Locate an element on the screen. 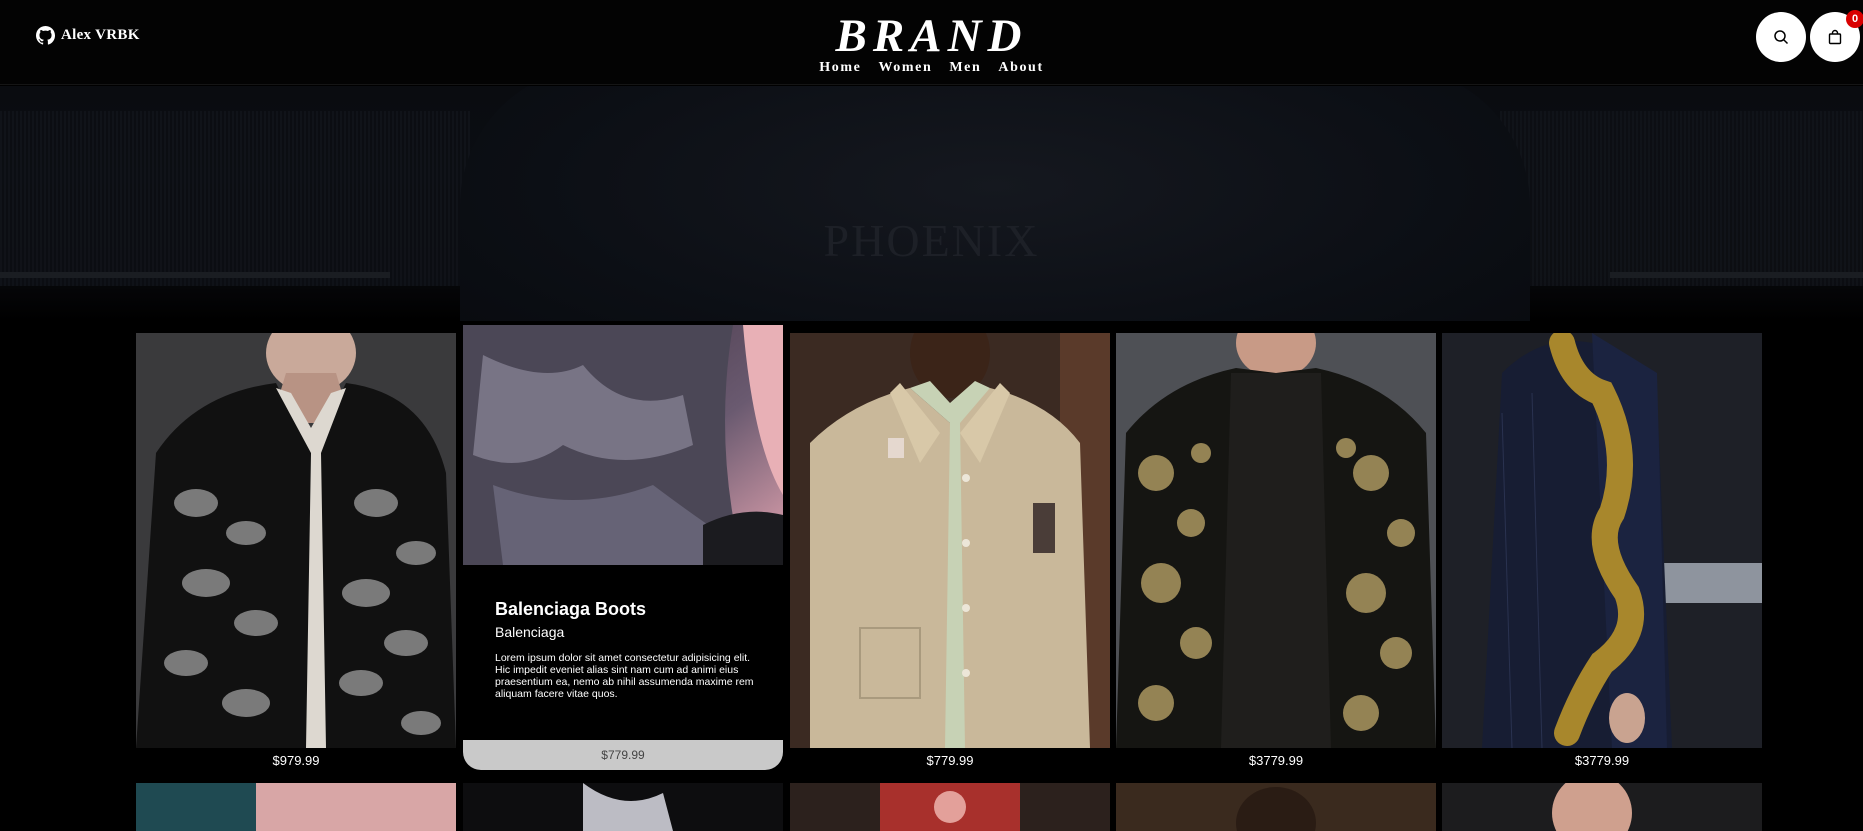 The width and height of the screenshot is (1863, 831). hero-strip-left is located at coordinates (195, 275).